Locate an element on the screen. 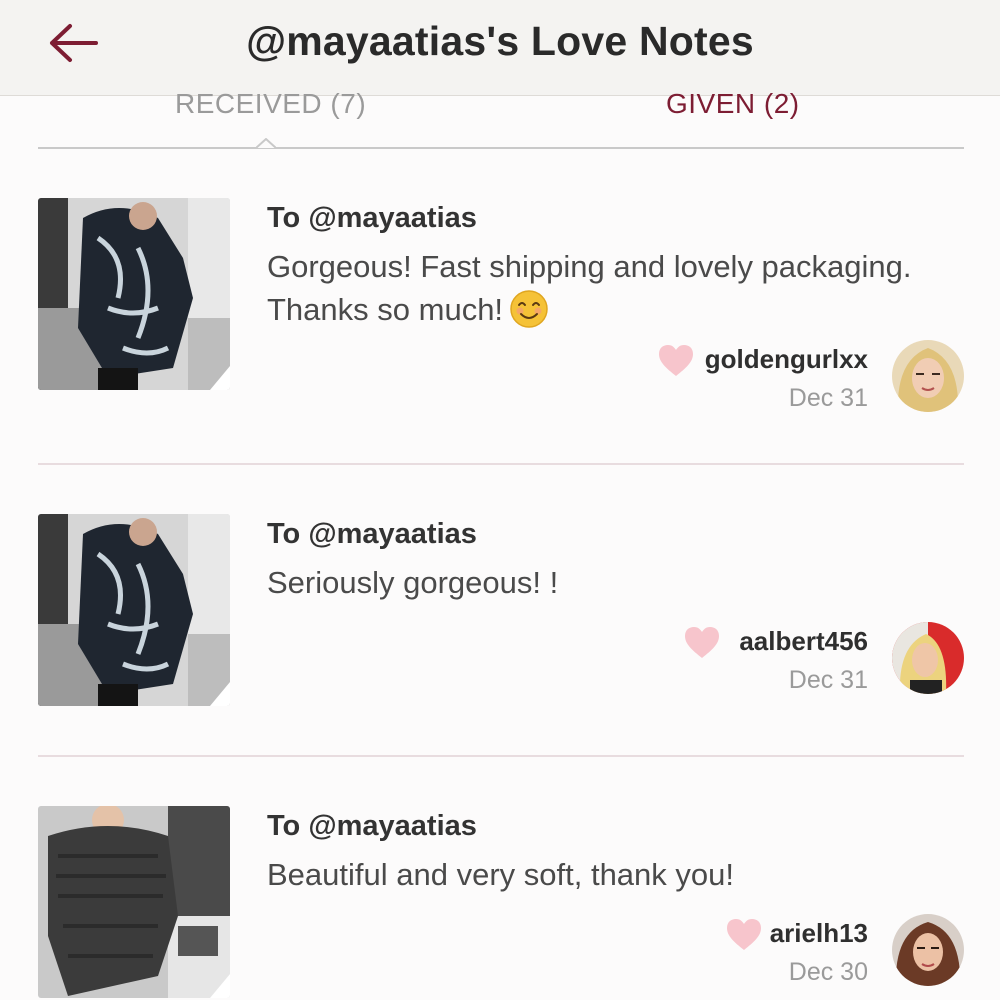 This screenshot has height=1000, width=1000. author-username: arielh13 is located at coordinates (819, 933).